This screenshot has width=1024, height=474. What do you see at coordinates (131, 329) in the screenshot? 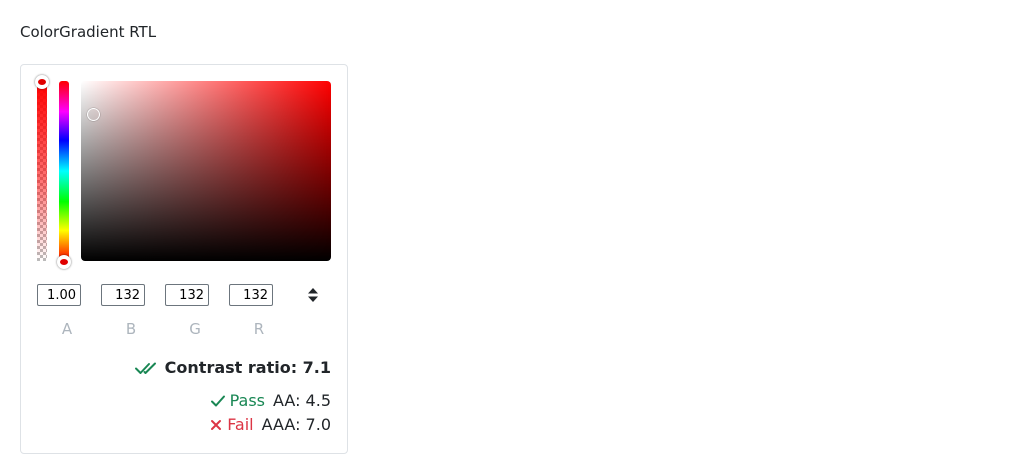
I see `blue-label: B` at bounding box center [131, 329].